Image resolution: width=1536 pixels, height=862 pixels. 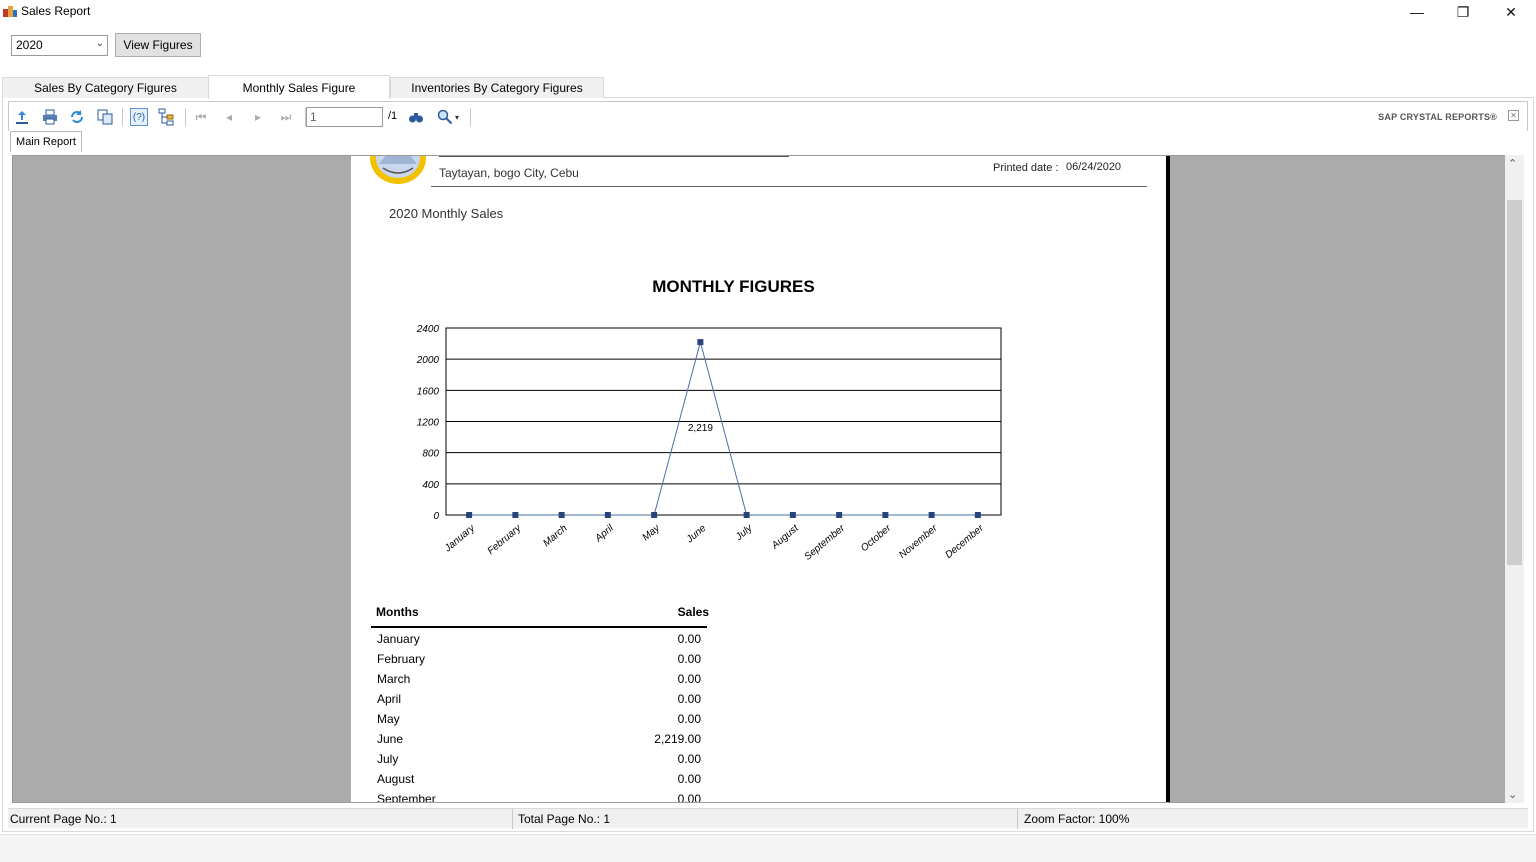 What do you see at coordinates (1077, 819) in the screenshot?
I see `zoom-factor-status: Zoom Factor: 100%` at bounding box center [1077, 819].